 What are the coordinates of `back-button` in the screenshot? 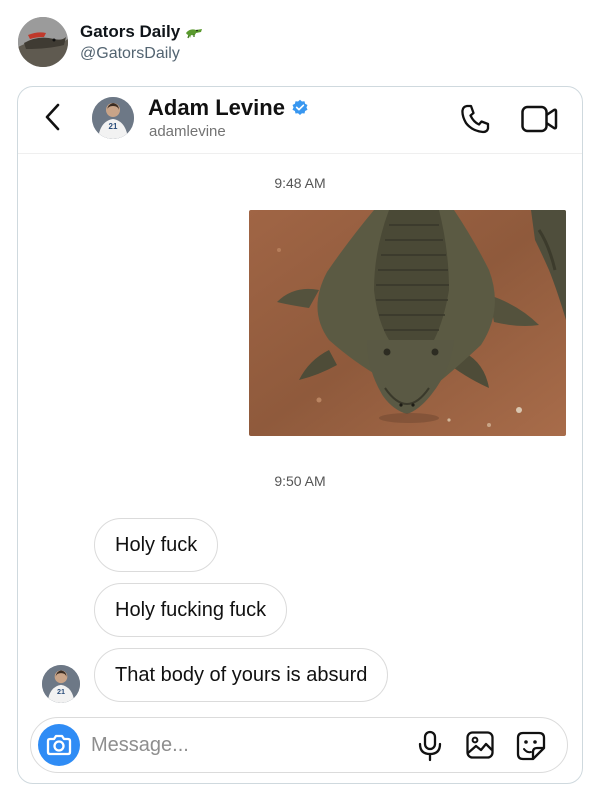 It's located at (54, 117).